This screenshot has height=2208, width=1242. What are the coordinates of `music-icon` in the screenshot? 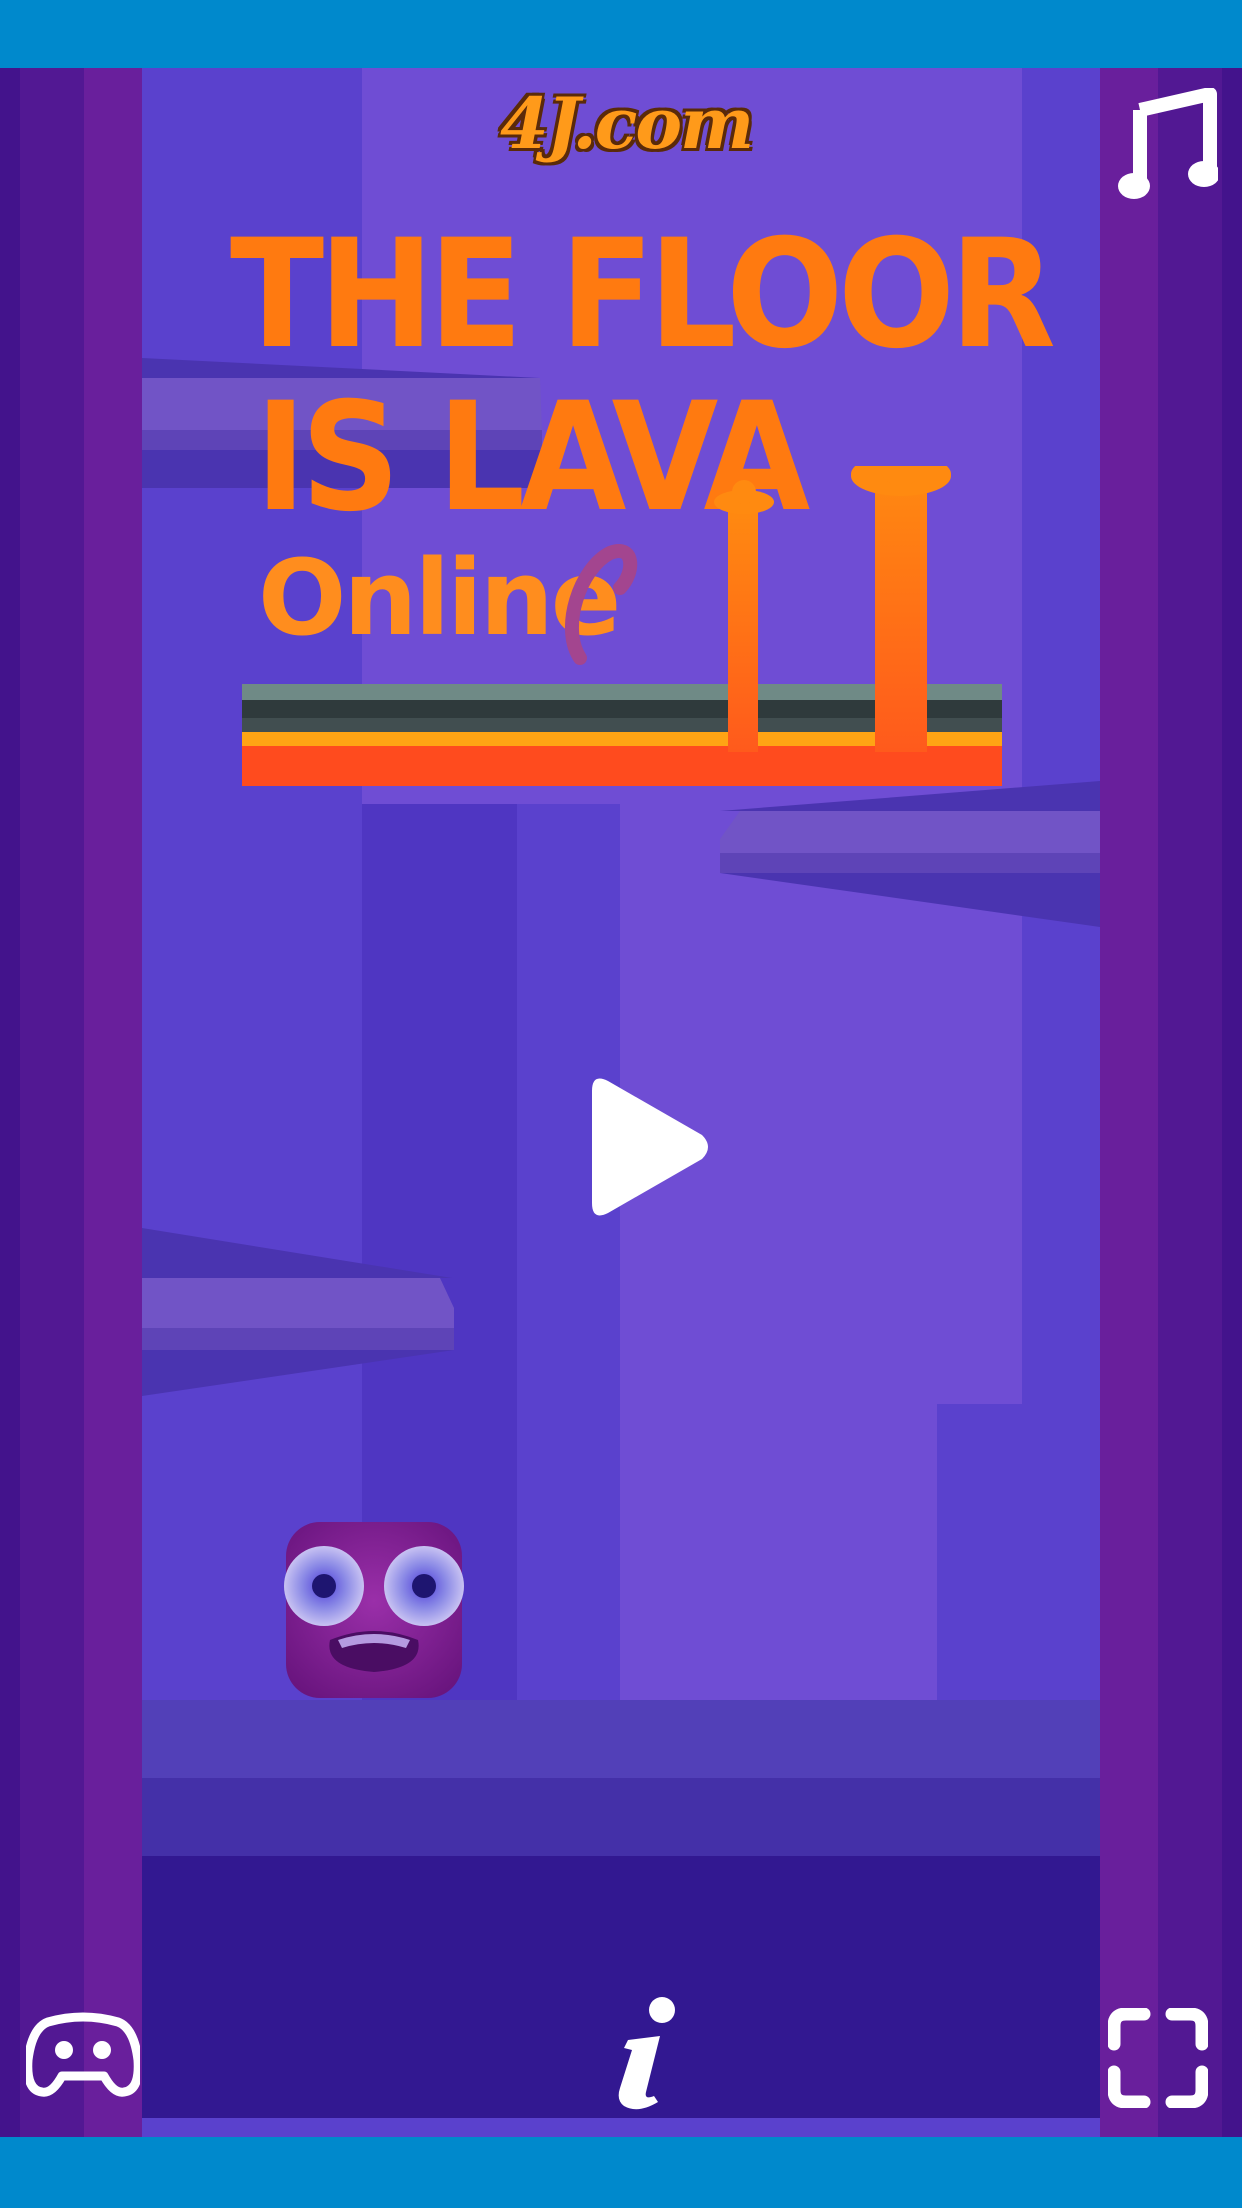 It's located at (1168, 146).